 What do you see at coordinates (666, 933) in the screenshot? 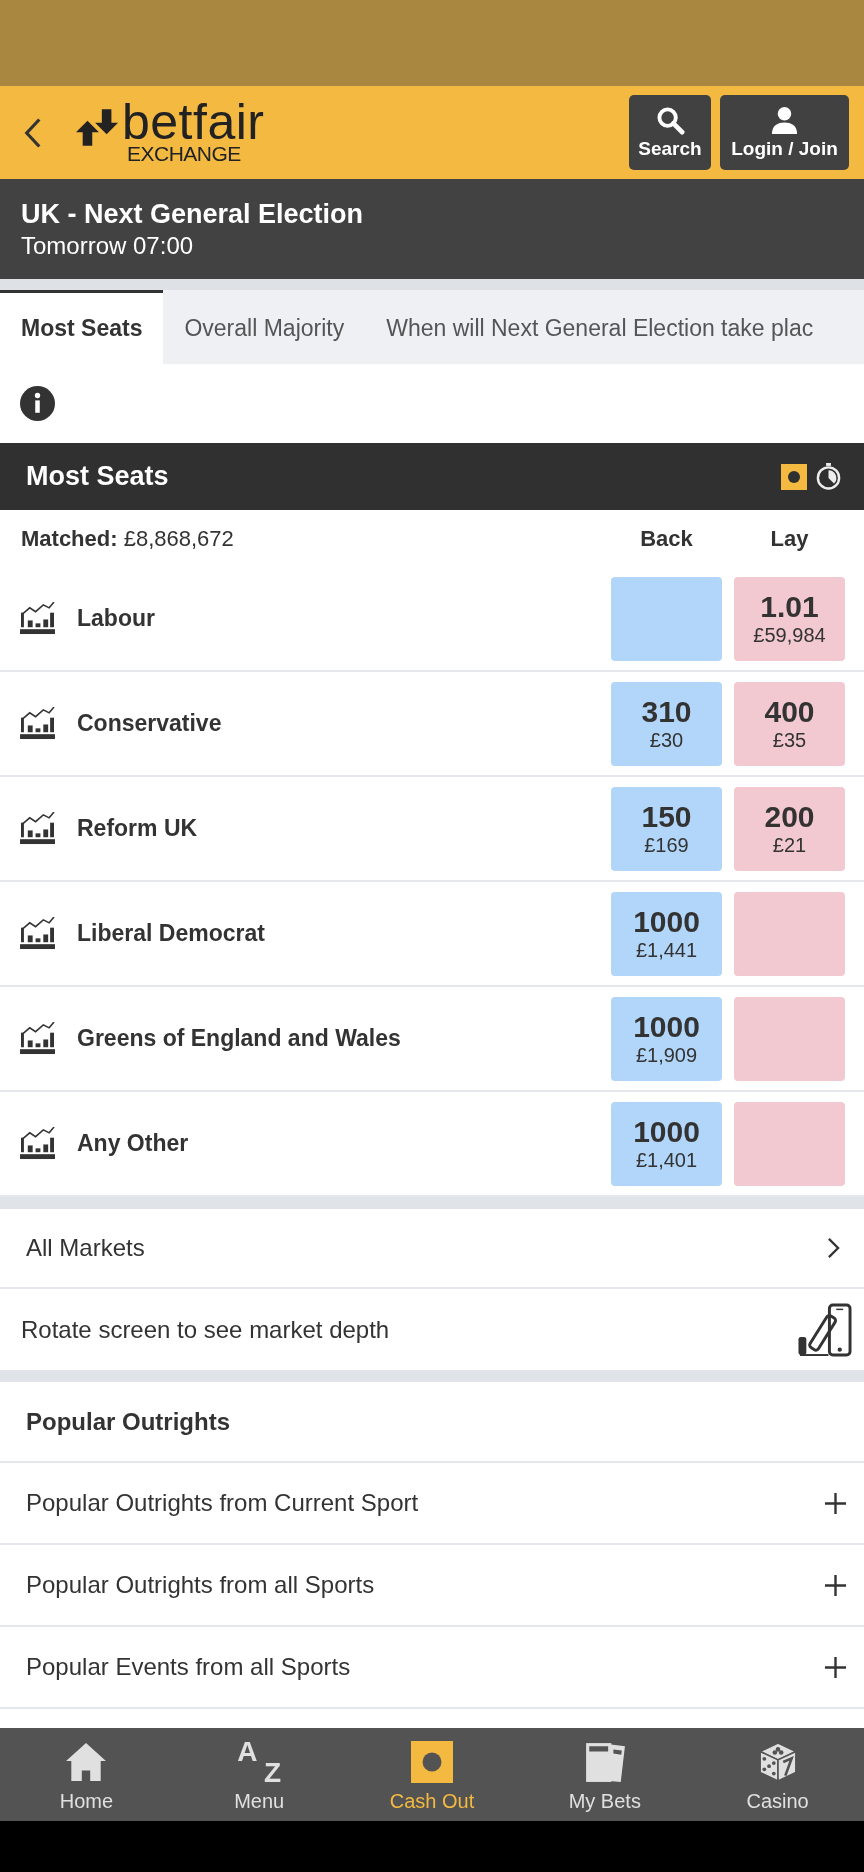
I see `back-odds-button: 1000 £1,441` at bounding box center [666, 933].